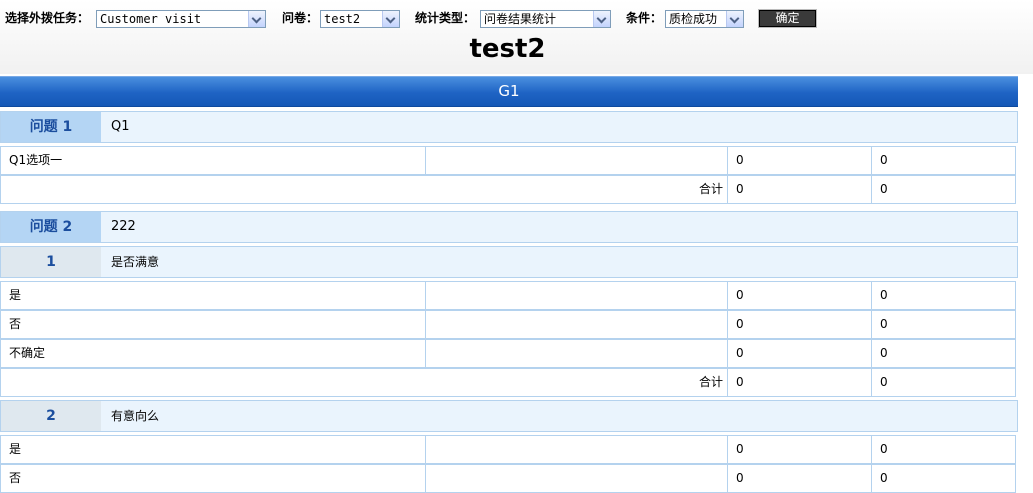 This screenshot has height=493, width=1033. I want to click on question-text: Q1, so click(120, 126).